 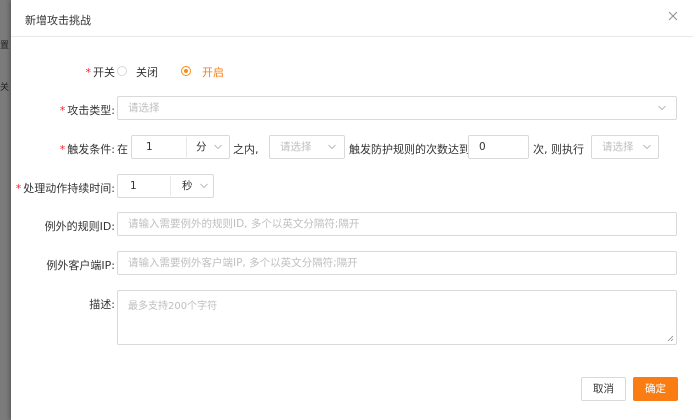 I want to click on rule-ids-label: 例外的规则ID:, so click(x=79, y=226).